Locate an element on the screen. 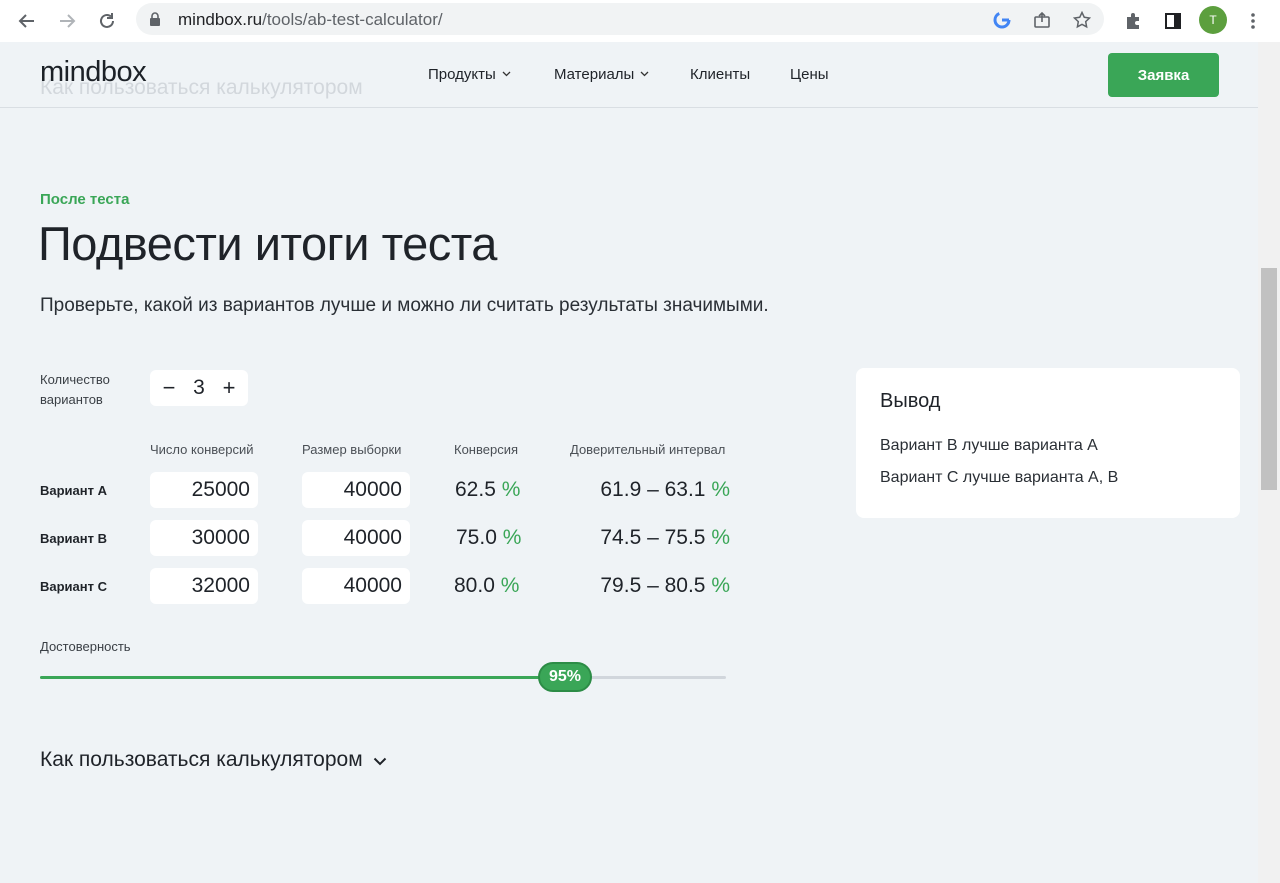 Image resolution: width=1280 pixels, height=883 pixels. variants-count-value: 3 is located at coordinates (199, 387).